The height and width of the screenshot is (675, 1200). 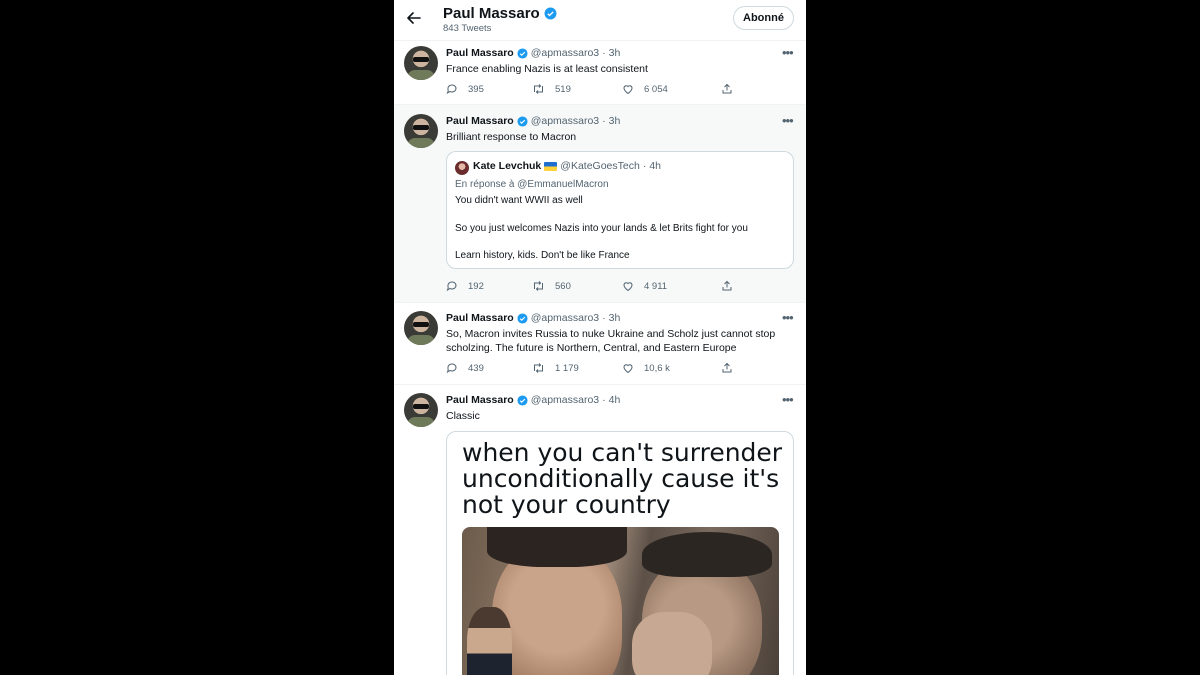 I want to click on like-count: 6 054, so click(x=656, y=89).